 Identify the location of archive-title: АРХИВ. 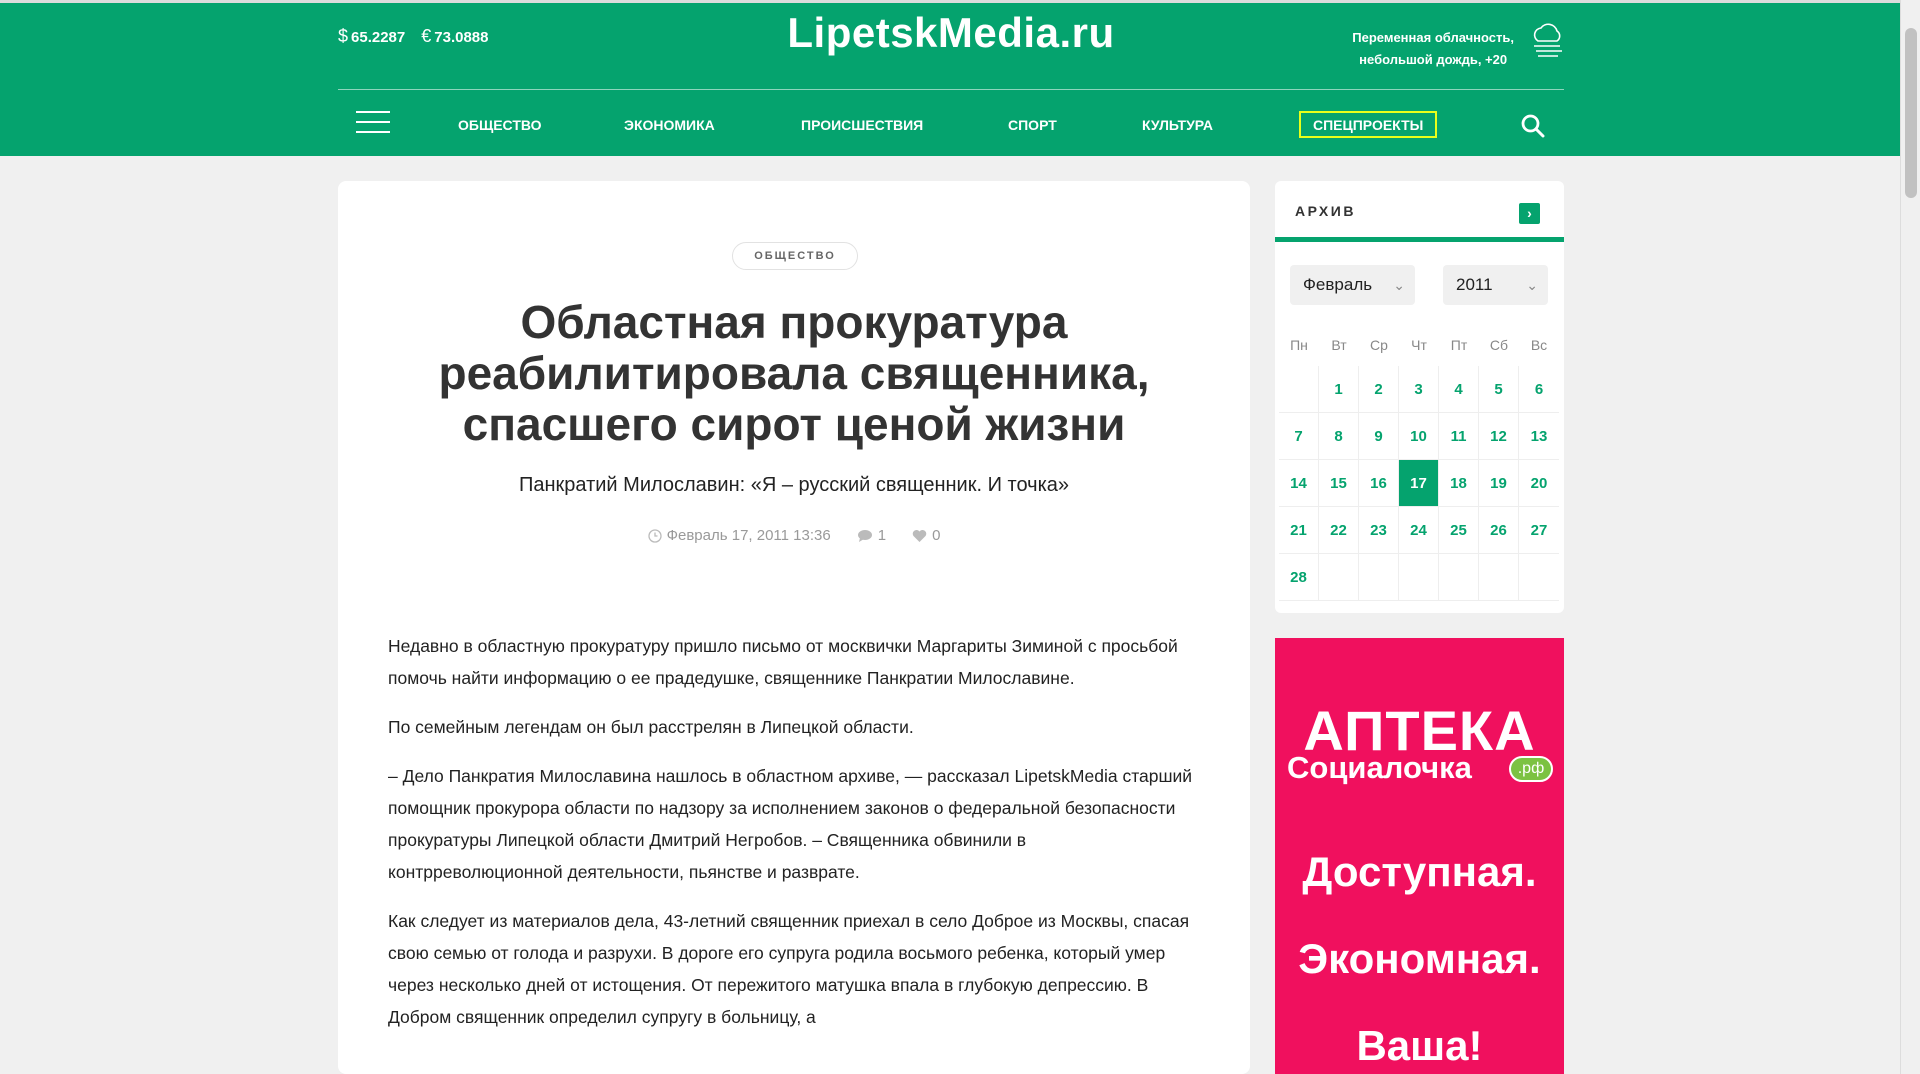
(1325, 211).